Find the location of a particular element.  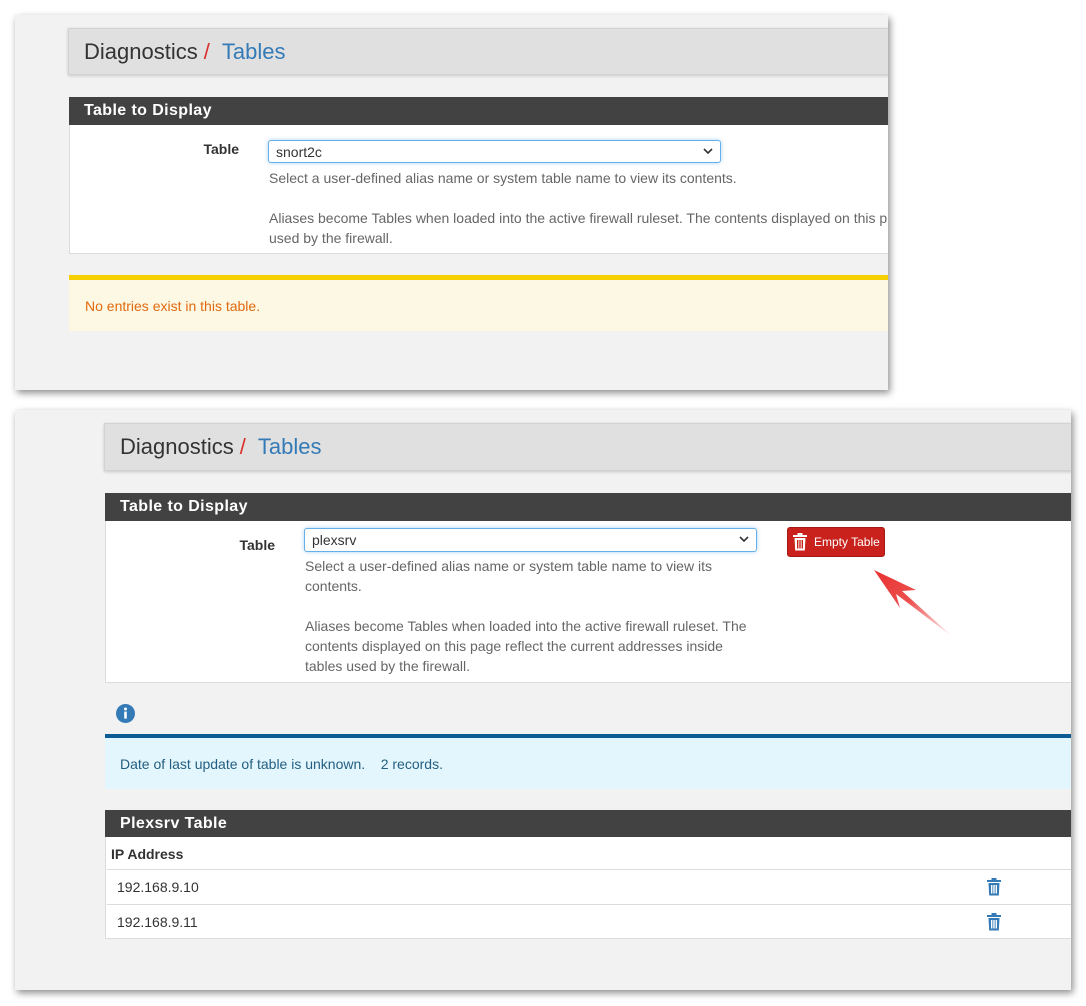

table-select-value: plexsrv is located at coordinates (334, 540).